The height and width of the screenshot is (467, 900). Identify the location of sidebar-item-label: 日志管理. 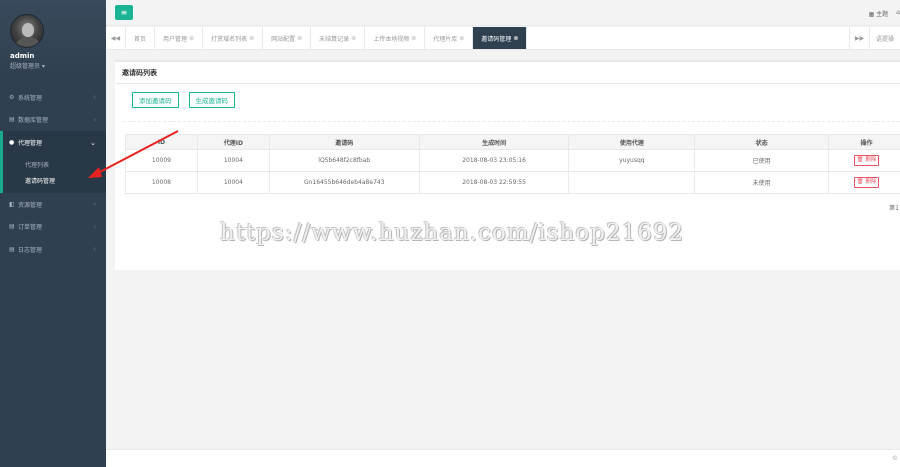
(30, 250).